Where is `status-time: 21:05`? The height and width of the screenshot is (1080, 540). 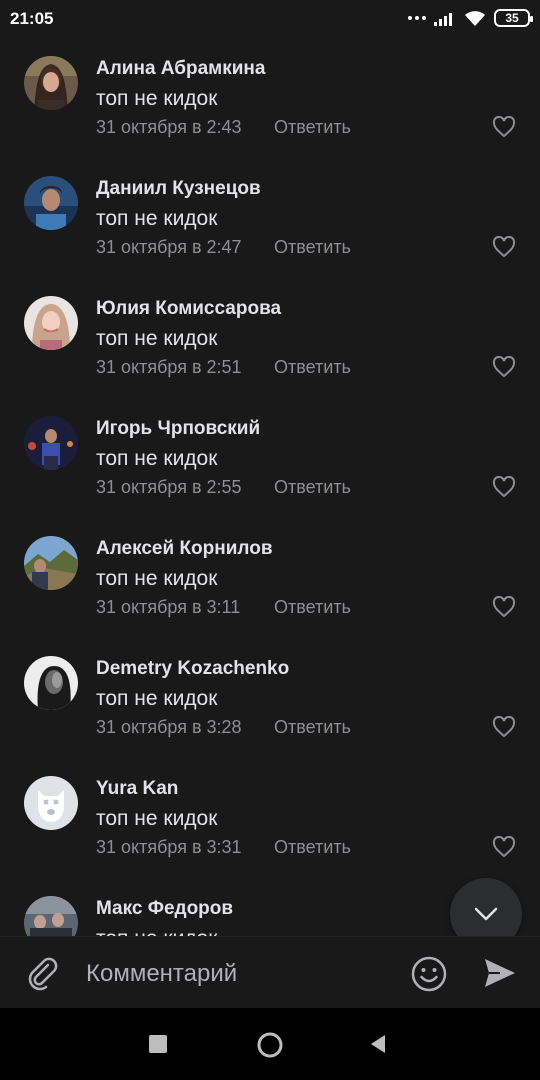
status-time: 21:05 is located at coordinates (32, 18).